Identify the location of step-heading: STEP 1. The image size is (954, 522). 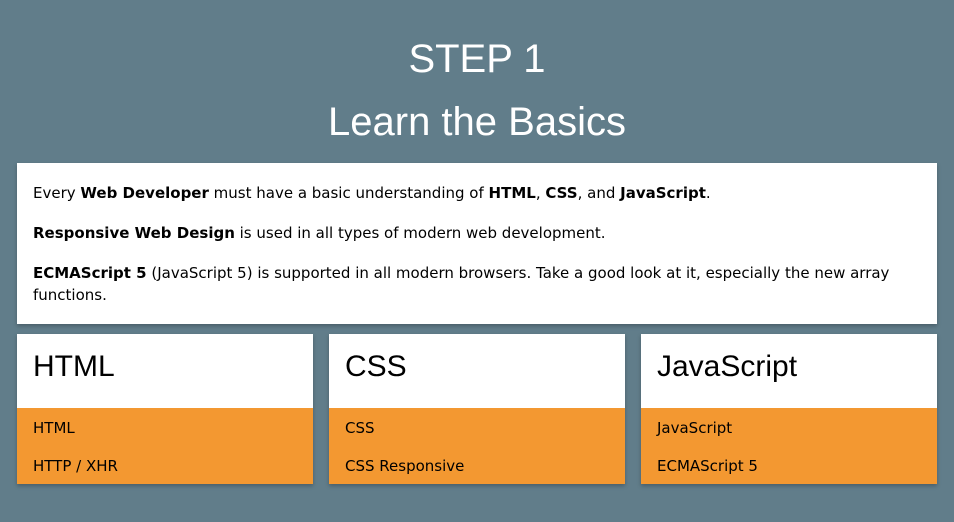
(477, 59).